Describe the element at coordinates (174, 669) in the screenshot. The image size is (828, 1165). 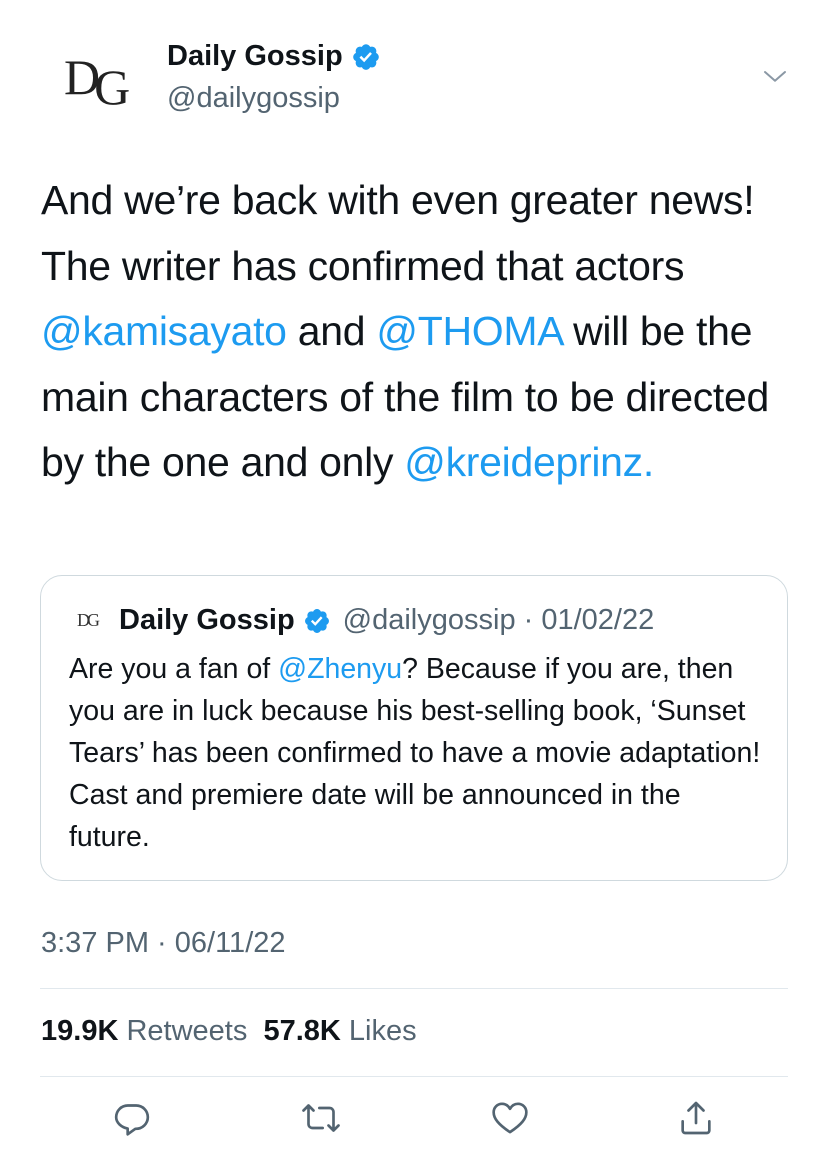
I see `quoted-text-segment: Are you a fan of` at that location.